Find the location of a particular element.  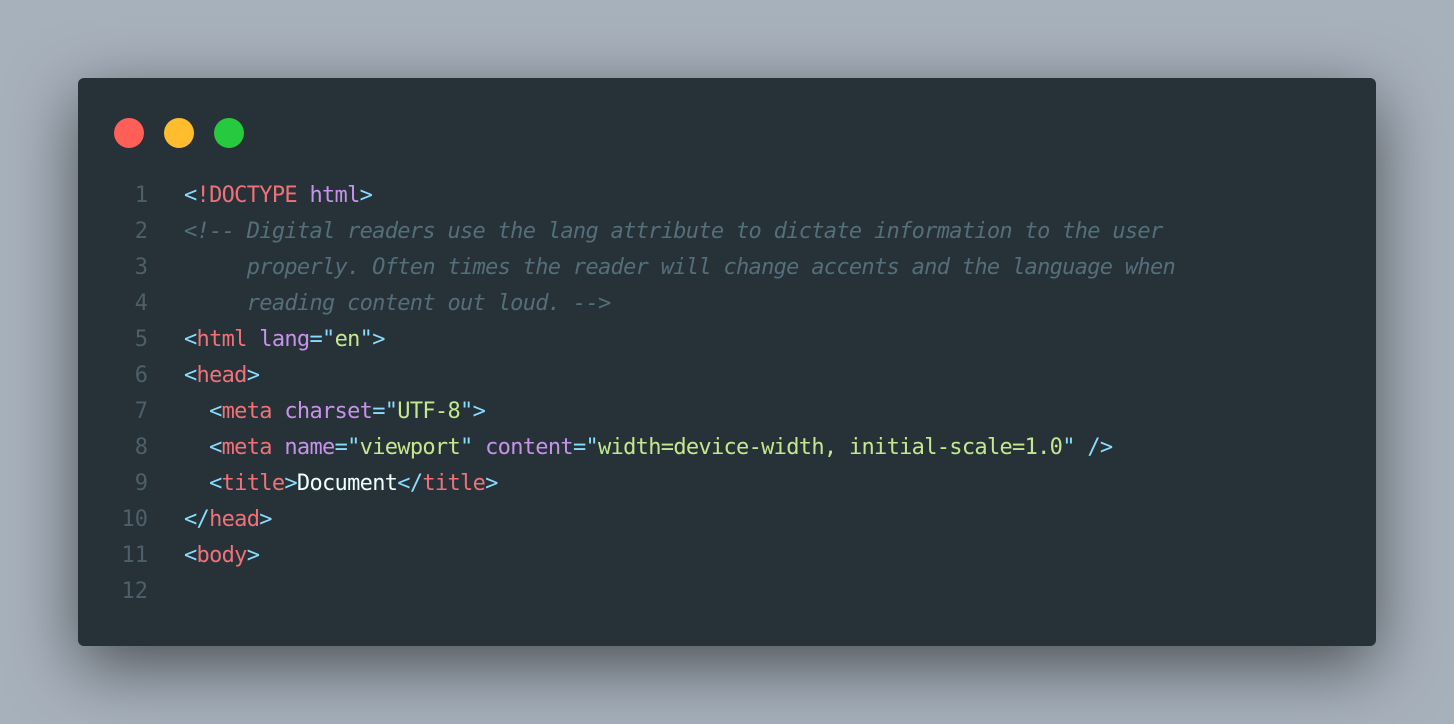

line-number: 11 is located at coordinates (135, 555).